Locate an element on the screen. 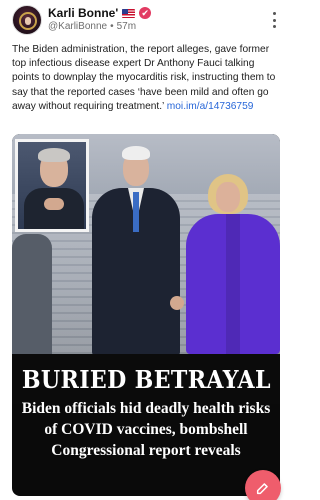  author-handle: @KarliBonne is located at coordinates (77, 26).